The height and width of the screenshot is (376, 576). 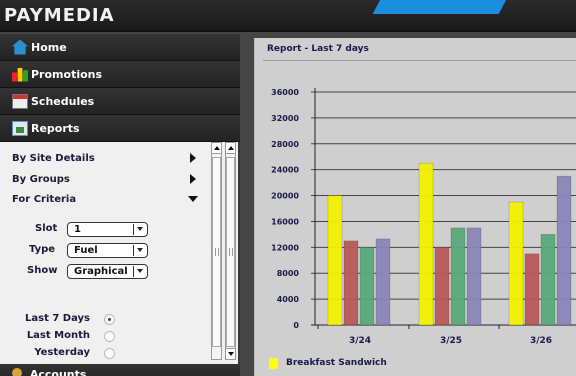 What do you see at coordinates (53, 158) in the screenshot?
I see `by-site-details: By Site Details` at bounding box center [53, 158].